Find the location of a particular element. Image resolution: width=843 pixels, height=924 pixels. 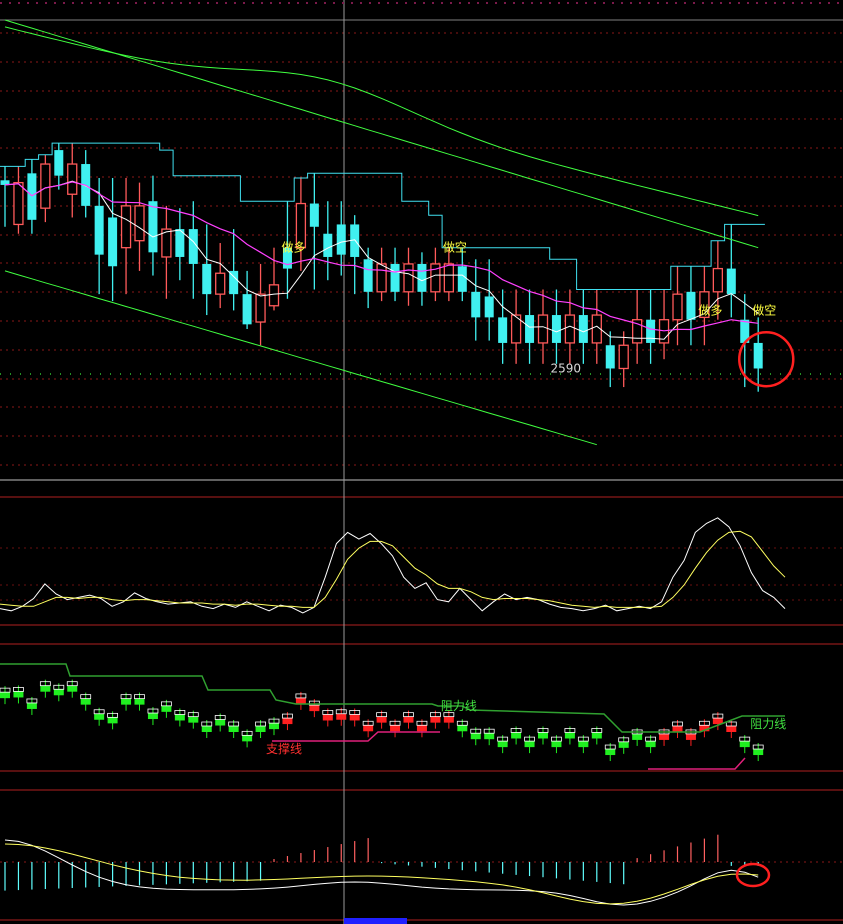

sr-label: 支撑线 is located at coordinates (284, 748).